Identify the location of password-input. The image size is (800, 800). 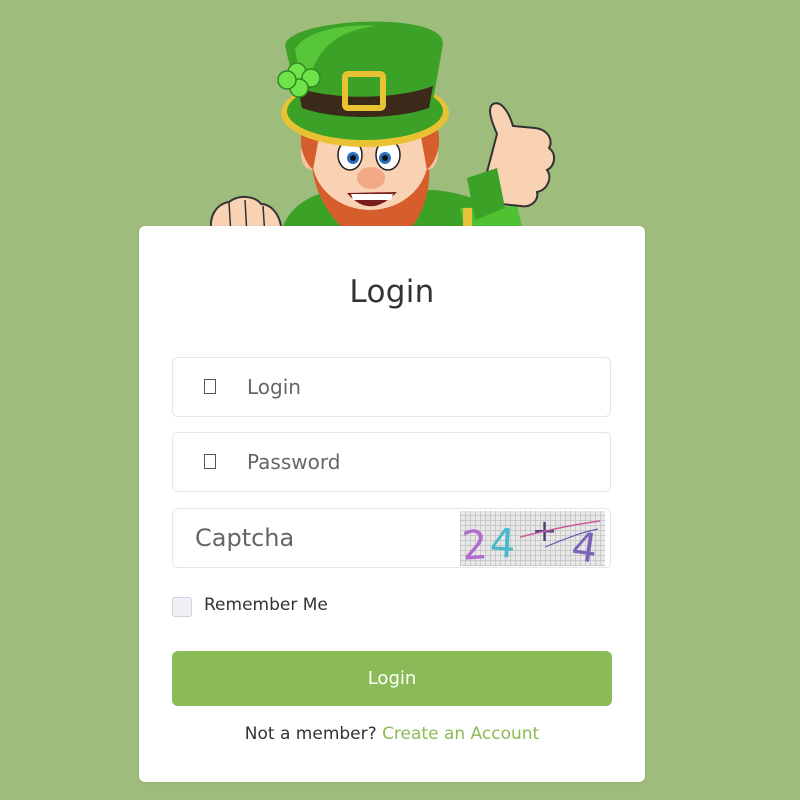
(417, 462).